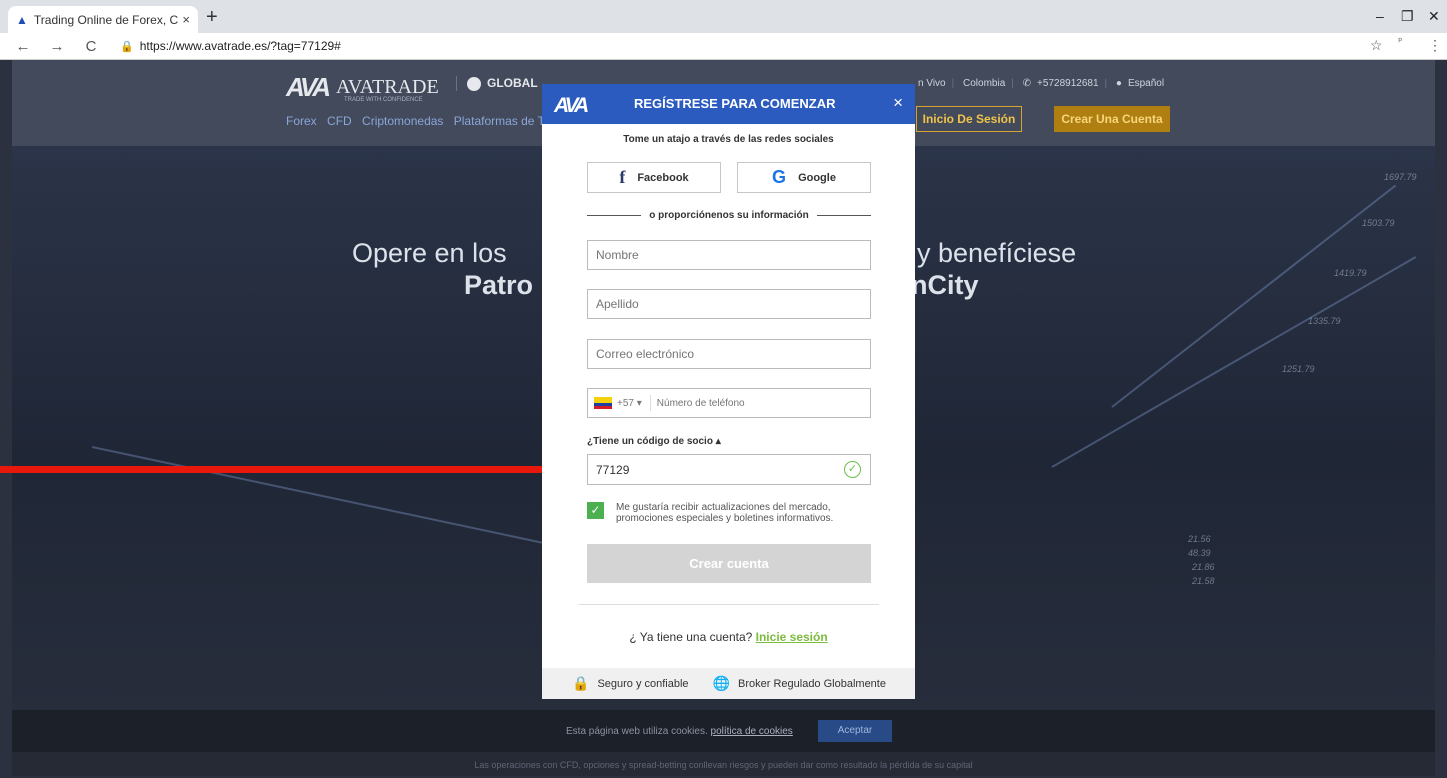 The image size is (1447, 778). What do you see at coordinates (1203, 567) in the screenshot?
I see `ticker-label: 21.86` at bounding box center [1203, 567].